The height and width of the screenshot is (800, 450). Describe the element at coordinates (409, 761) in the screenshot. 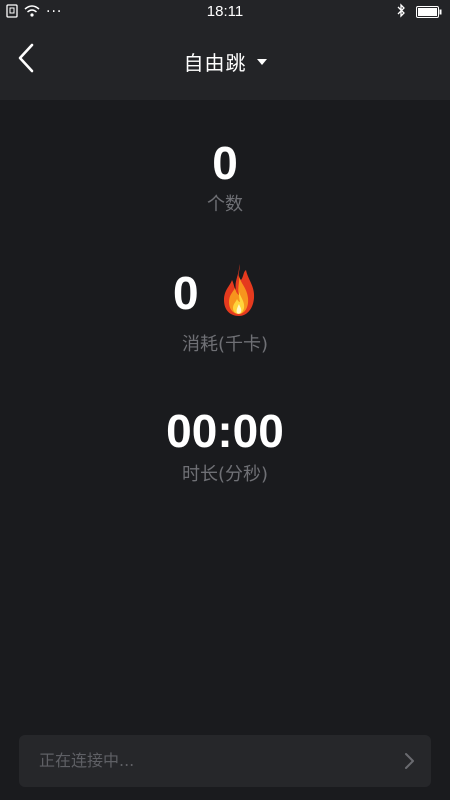

I see `chevron-right-icon` at that location.